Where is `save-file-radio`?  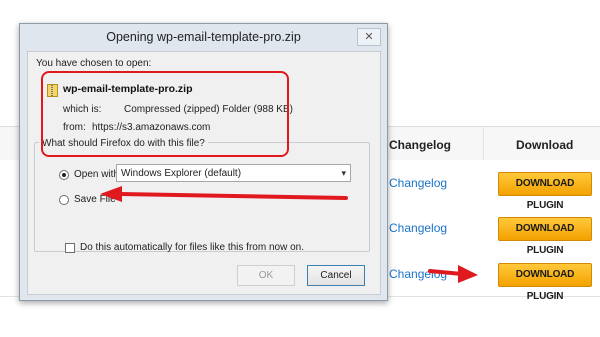 save-file-radio is located at coordinates (64, 200).